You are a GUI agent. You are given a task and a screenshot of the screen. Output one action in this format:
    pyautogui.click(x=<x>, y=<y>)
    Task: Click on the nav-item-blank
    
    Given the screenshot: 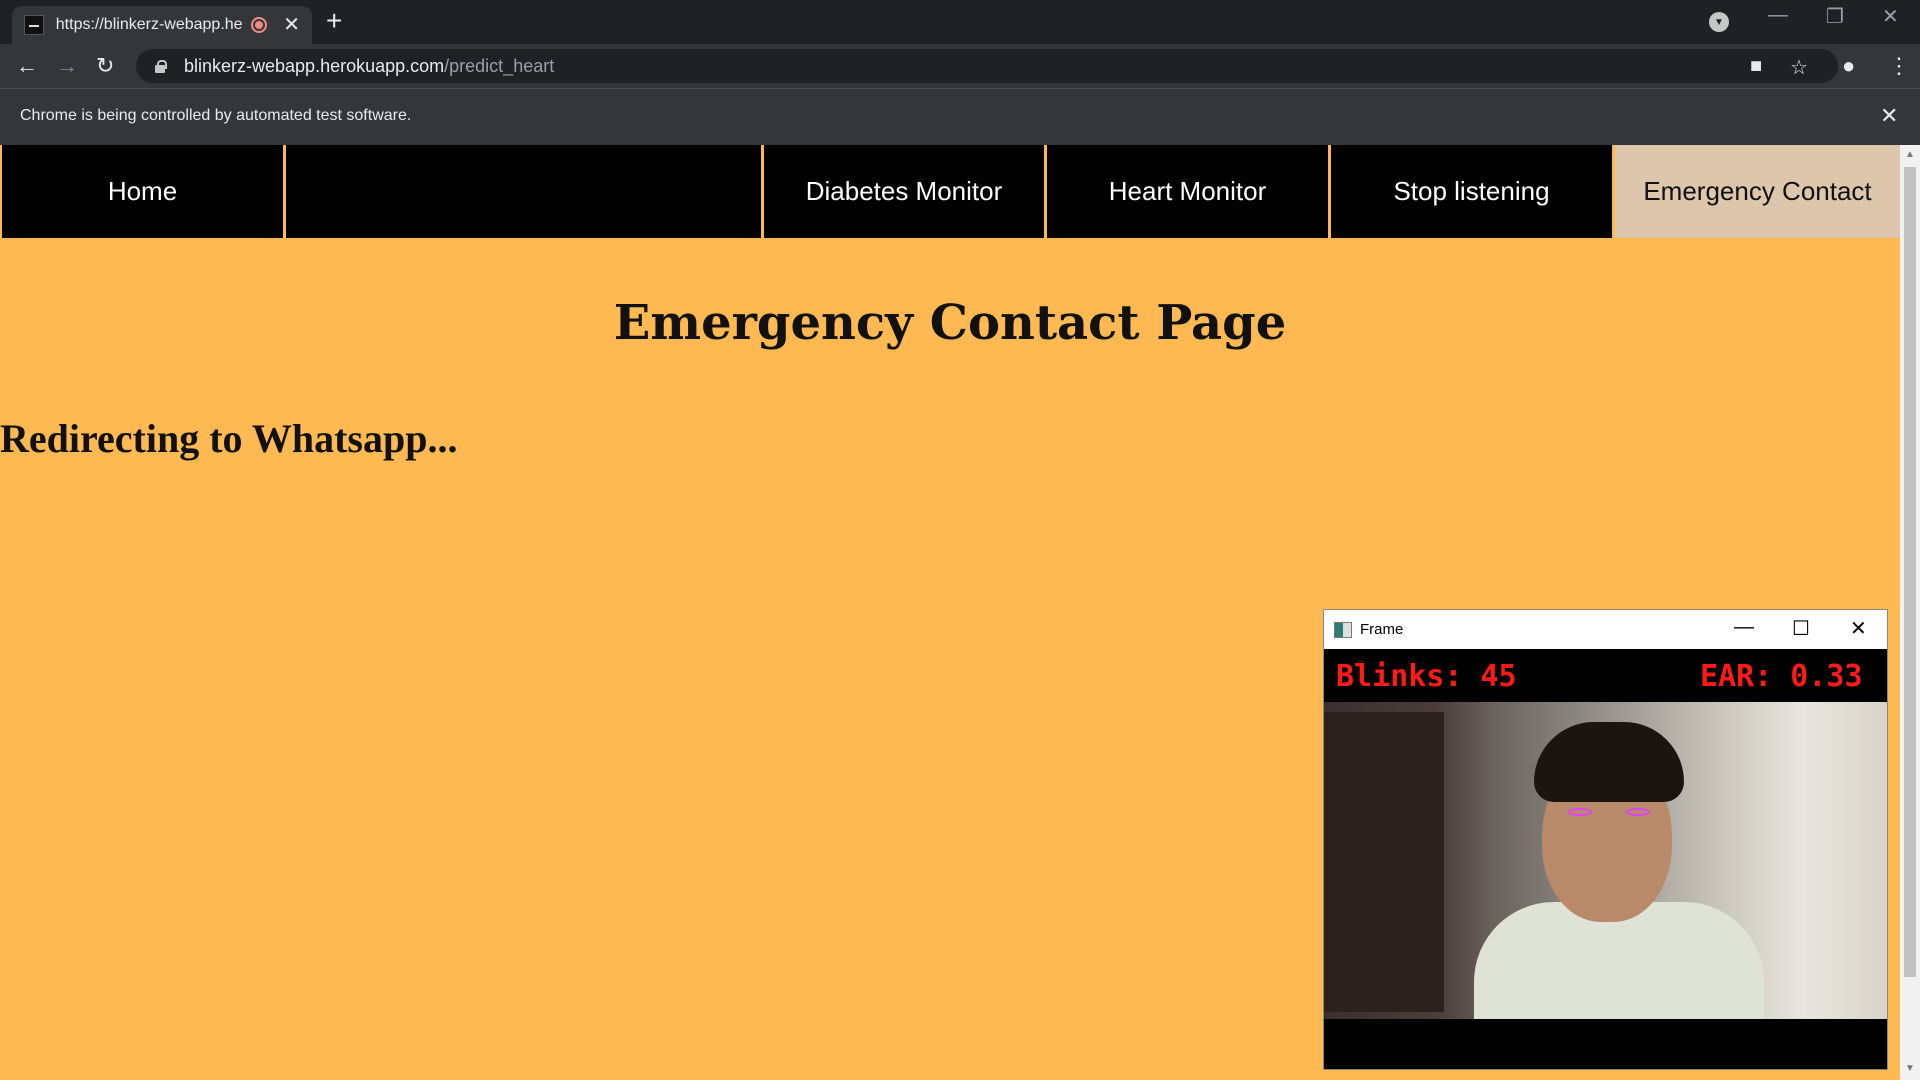 What is the action you would take?
    pyautogui.click(x=522, y=191)
    